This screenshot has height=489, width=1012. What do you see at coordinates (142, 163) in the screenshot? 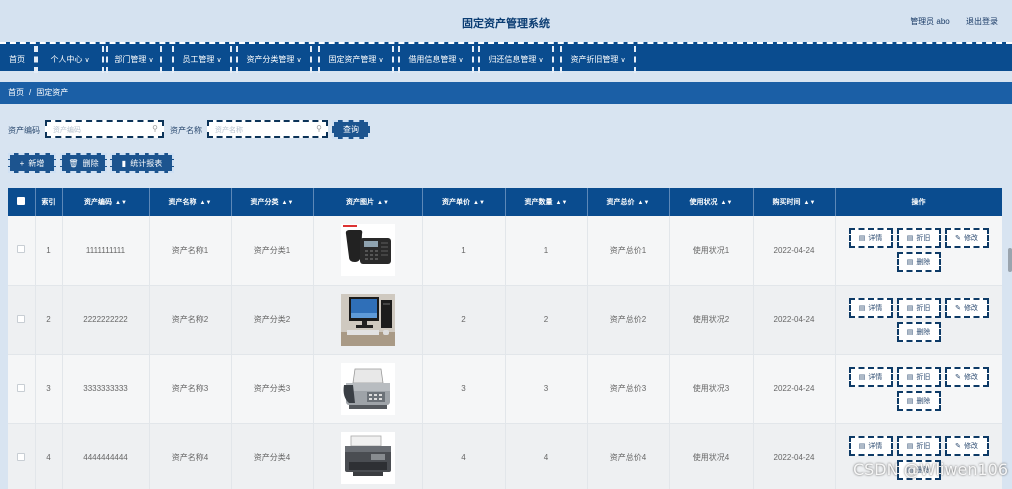
I see `report-button: ▮ 统计报表` at bounding box center [142, 163].